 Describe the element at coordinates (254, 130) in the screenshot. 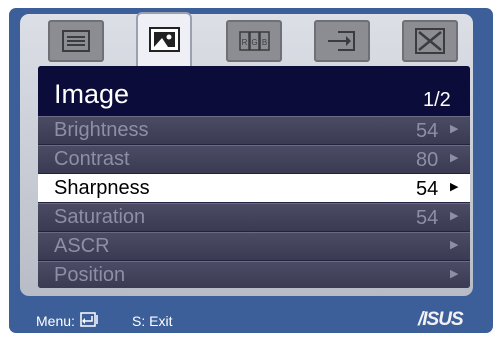

I see `menu-item-brightness: Brightness 54 ▶` at that location.